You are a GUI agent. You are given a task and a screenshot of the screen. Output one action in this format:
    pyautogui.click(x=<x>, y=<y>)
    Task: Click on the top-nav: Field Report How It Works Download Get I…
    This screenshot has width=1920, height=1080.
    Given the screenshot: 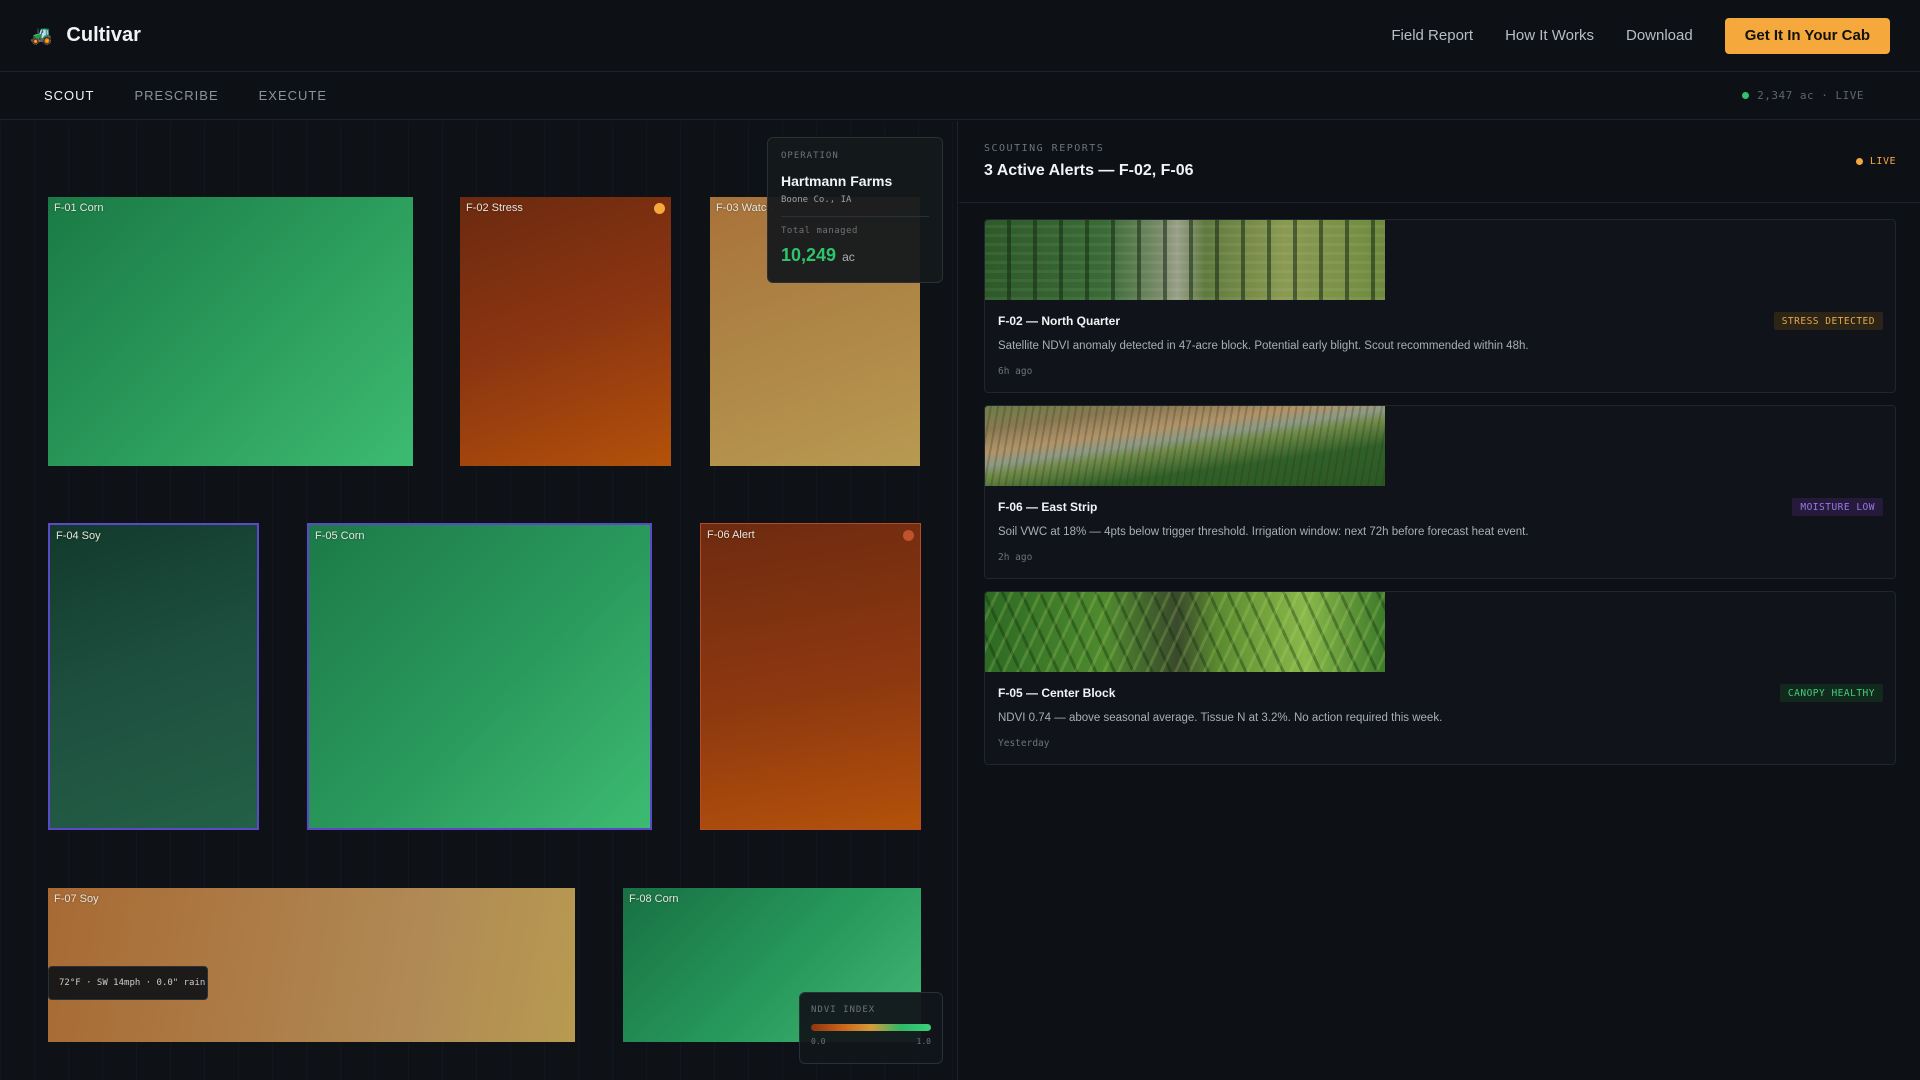 What is the action you would take?
    pyautogui.click(x=1640, y=35)
    